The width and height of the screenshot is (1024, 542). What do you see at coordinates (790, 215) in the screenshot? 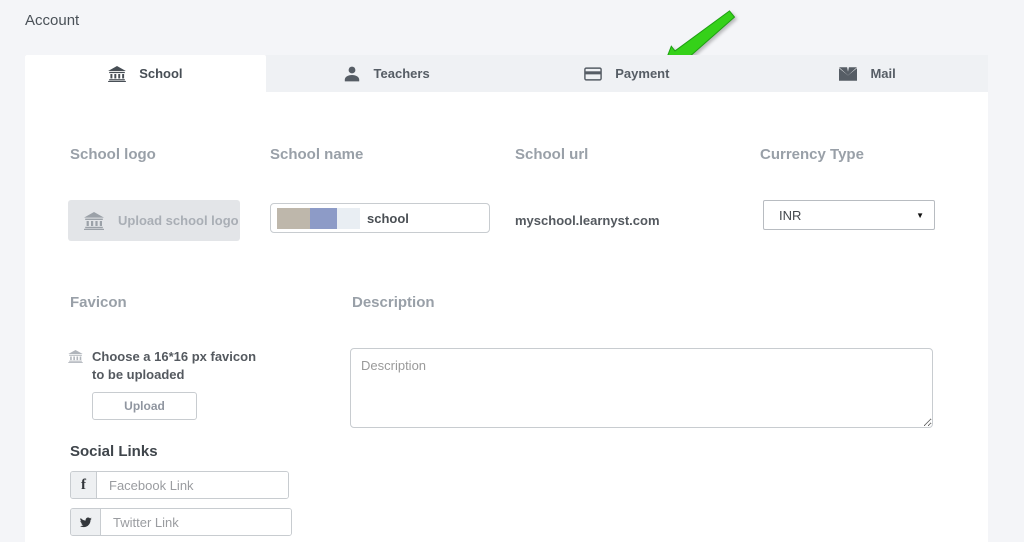
I see `currency-selected-value: INR` at bounding box center [790, 215].